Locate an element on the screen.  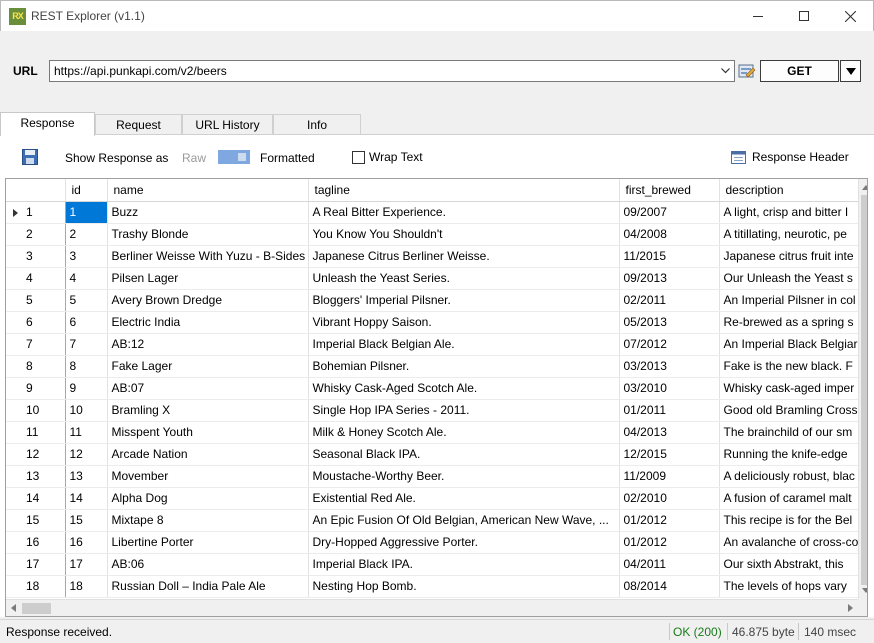
cell-tagline: Japanese Citrus Berliner Weisse. is located at coordinates (464, 256).